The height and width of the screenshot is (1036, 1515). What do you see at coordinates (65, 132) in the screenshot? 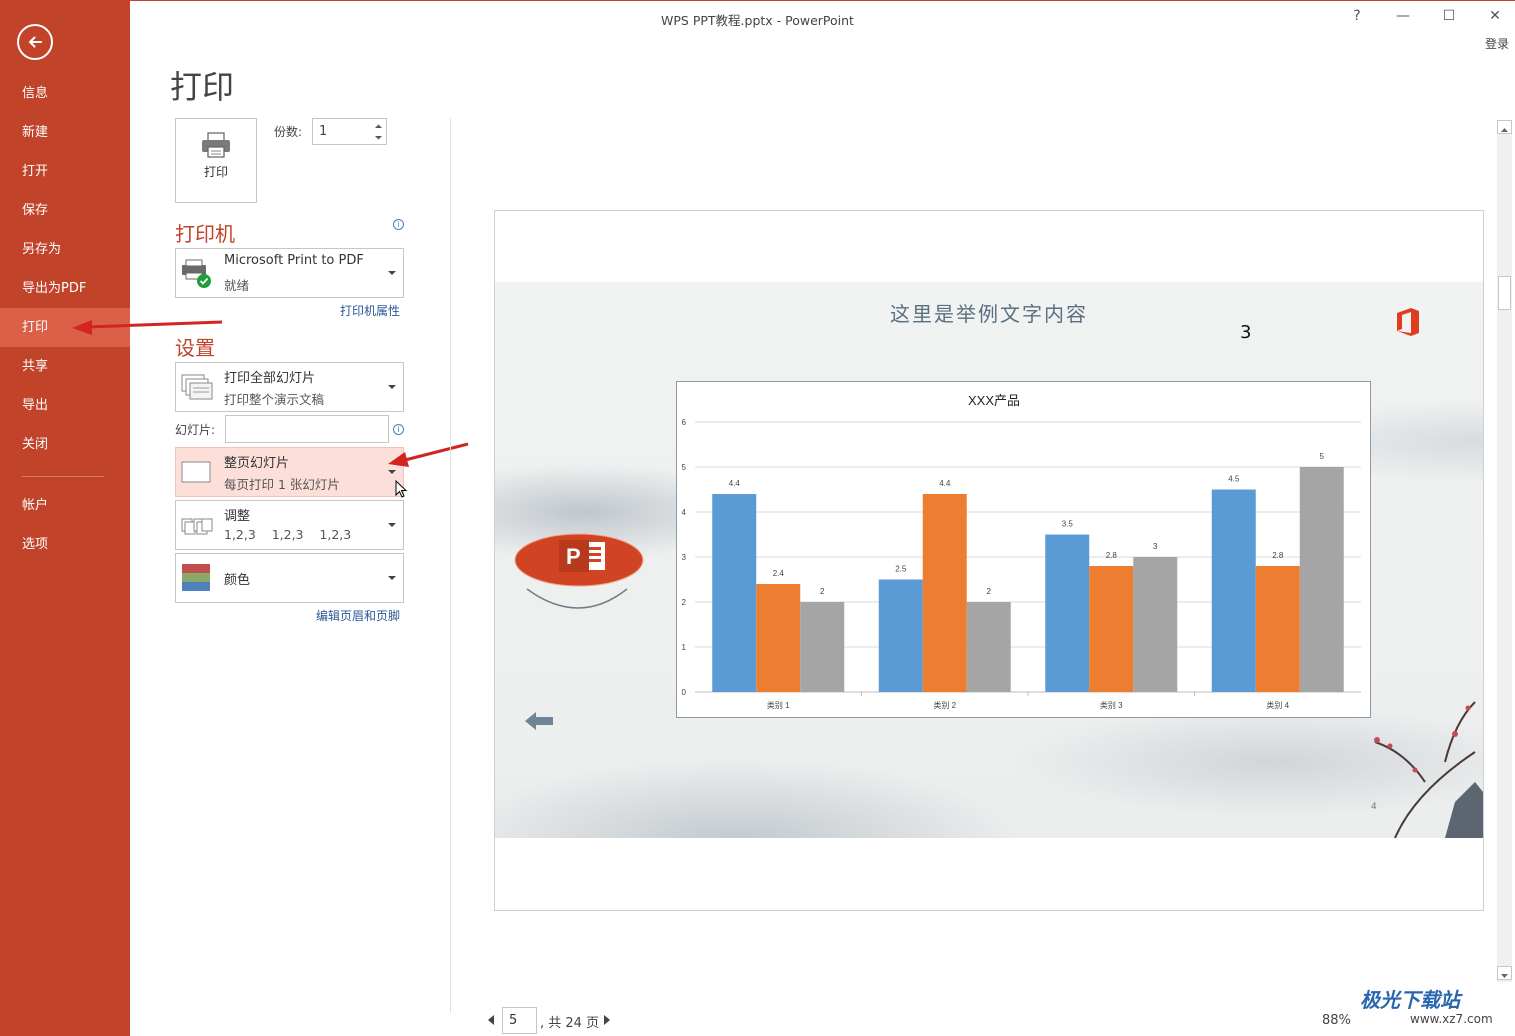
I see `sidebar-item-new: 新建` at bounding box center [65, 132].